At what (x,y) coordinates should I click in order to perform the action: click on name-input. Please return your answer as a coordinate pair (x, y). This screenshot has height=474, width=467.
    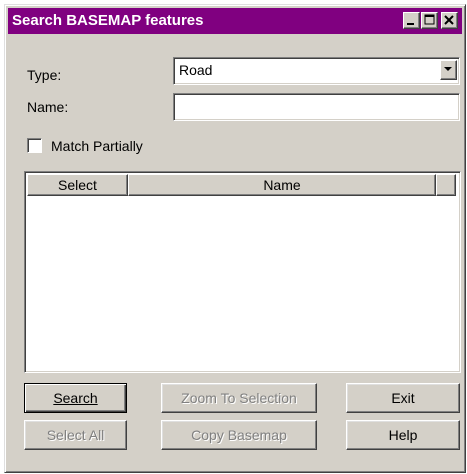
    Looking at the image, I should click on (316, 107).